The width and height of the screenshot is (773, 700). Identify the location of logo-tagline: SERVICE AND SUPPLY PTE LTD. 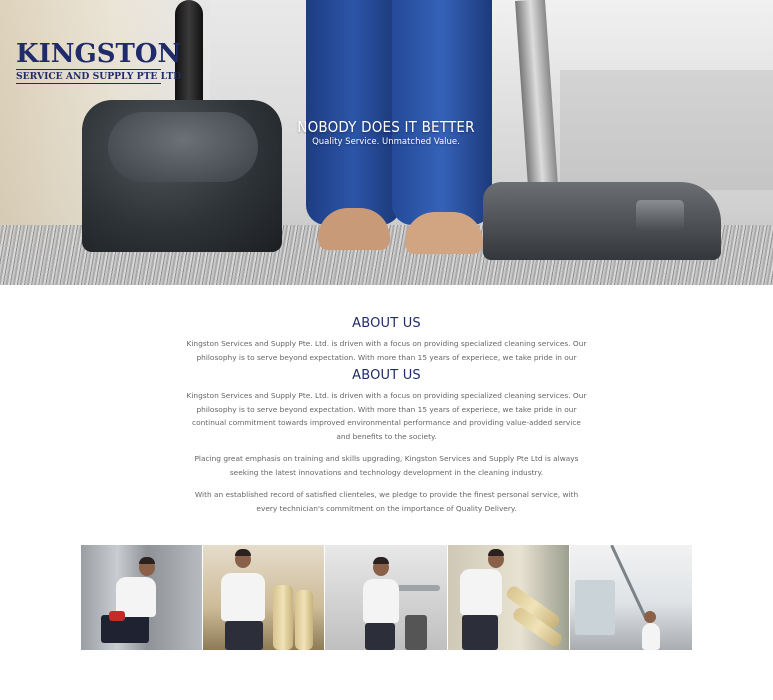
(99, 76).